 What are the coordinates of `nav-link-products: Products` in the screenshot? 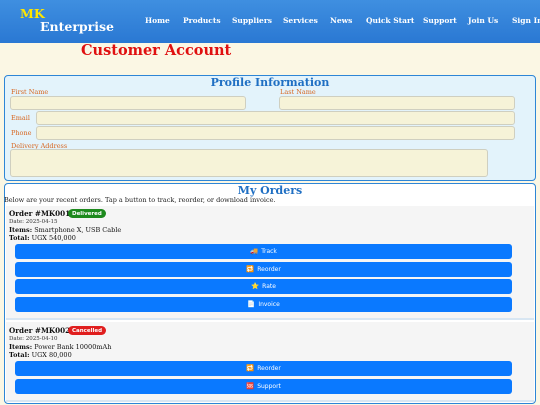 It's located at (202, 20).